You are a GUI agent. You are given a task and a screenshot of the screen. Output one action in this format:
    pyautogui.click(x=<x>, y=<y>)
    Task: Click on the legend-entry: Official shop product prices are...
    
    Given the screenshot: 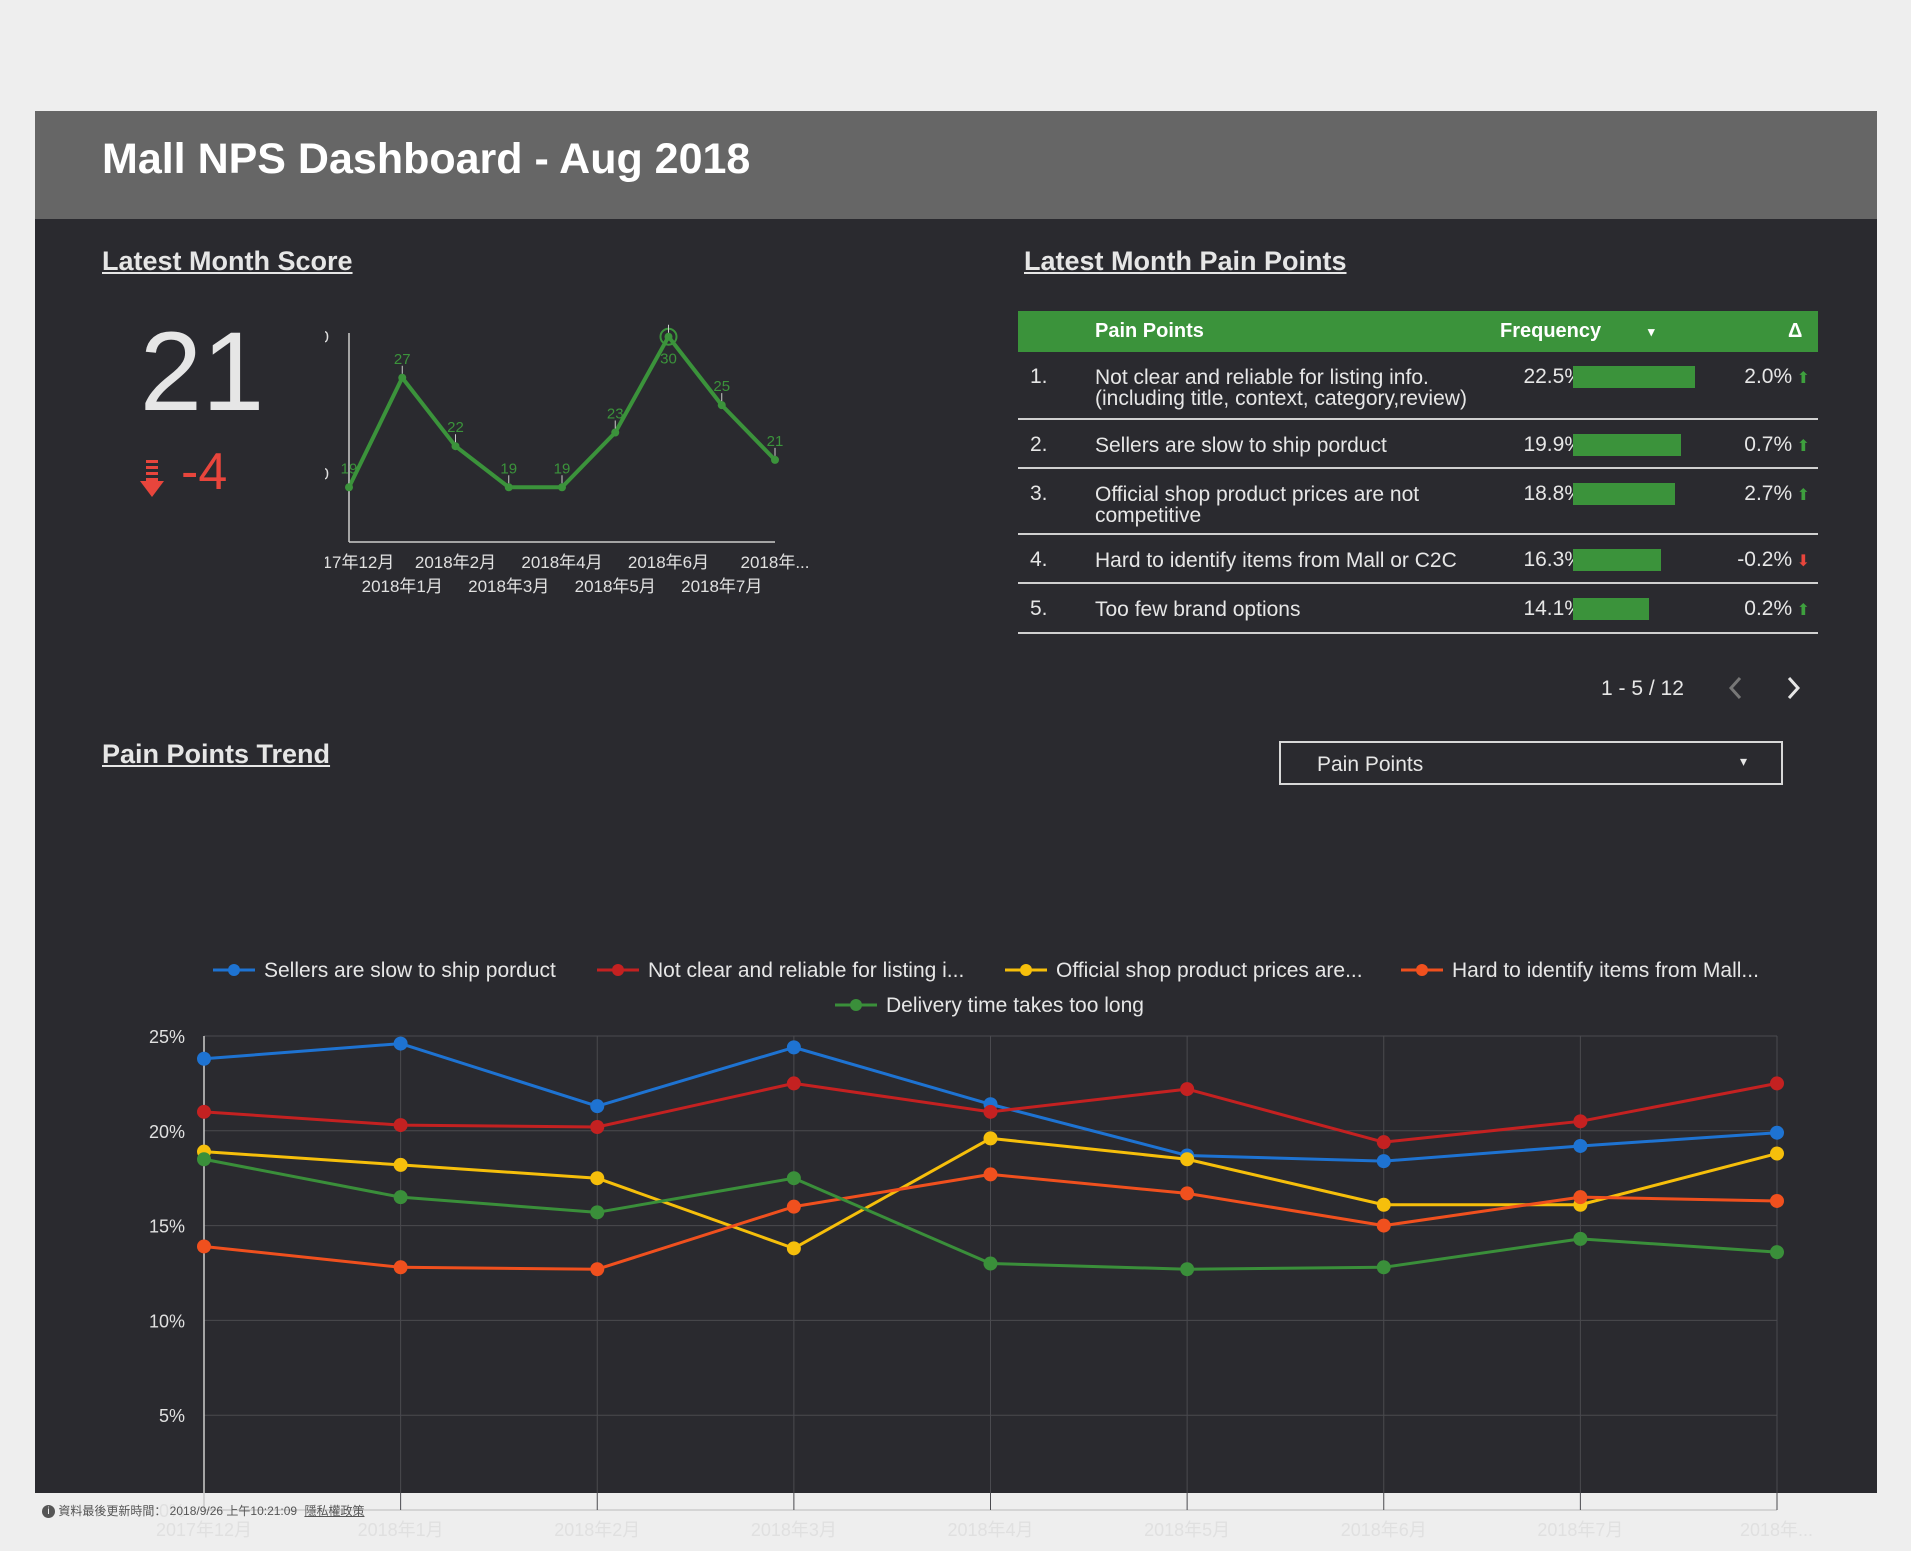 What is the action you would take?
    pyautogui.click(x=1209, y=970)
    